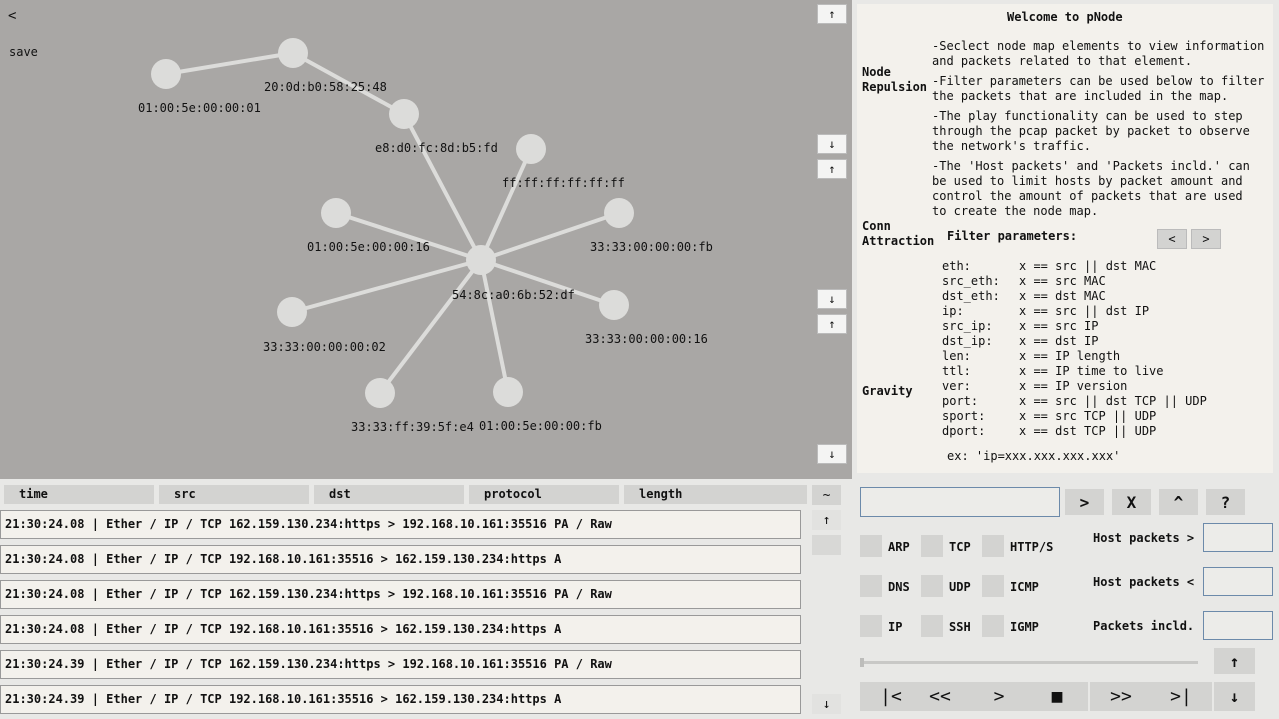  I want to click on collapse-button: ~, so click(826, 495).